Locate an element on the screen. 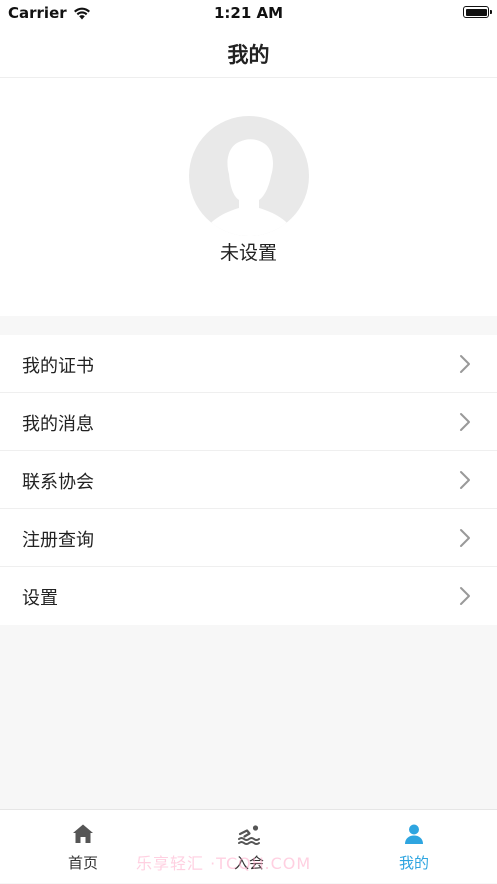 Image resolution: width=497 pixels, height=884 pixels. menu-item-registration-query: 注册查询 is located at coordinates (248, 538).